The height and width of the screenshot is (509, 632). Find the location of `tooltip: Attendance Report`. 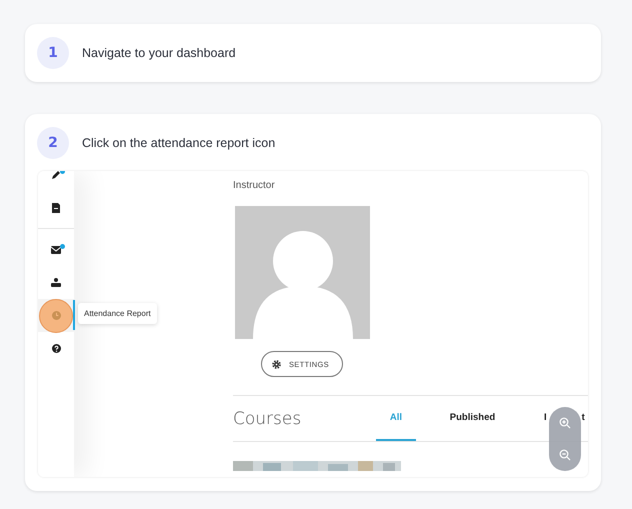

tooltip: Attendance Report is located at coordinates (117, 313).